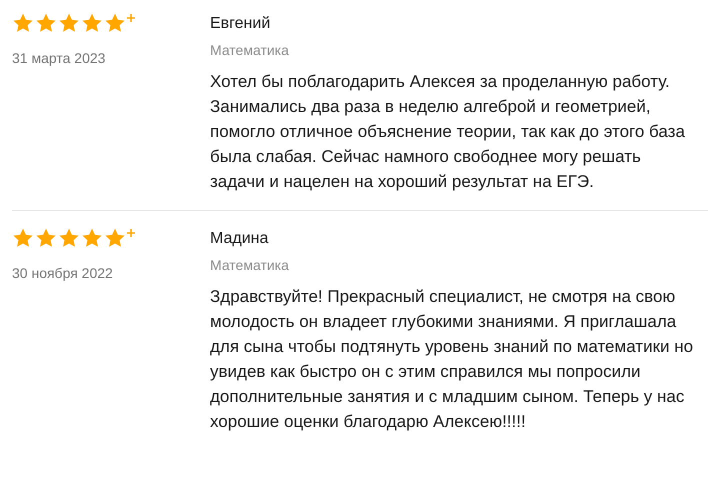 This screenshot has height=488, width=720. What do you see at coordinates (241, 24) in the screenshot?
I see `author-name: Евгений` at bounding box center [241, 24].